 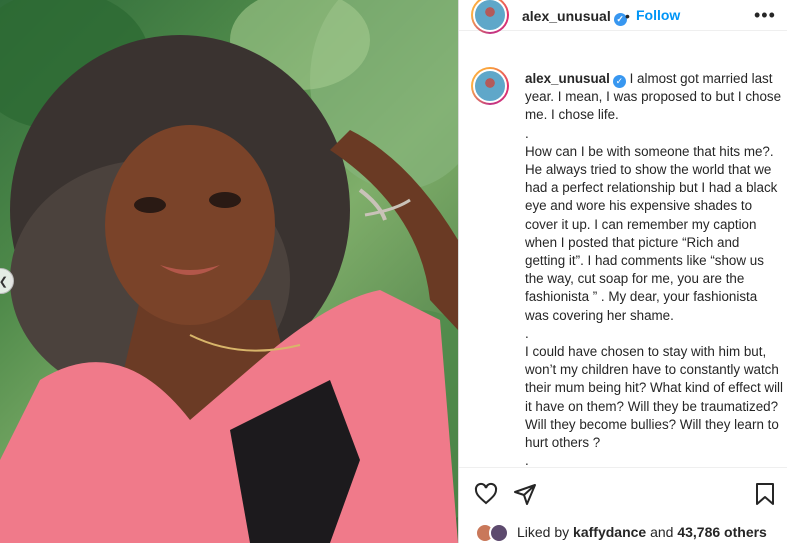 I want to click on header-username: alex_unusual ✓, so click(x=574, y=17).